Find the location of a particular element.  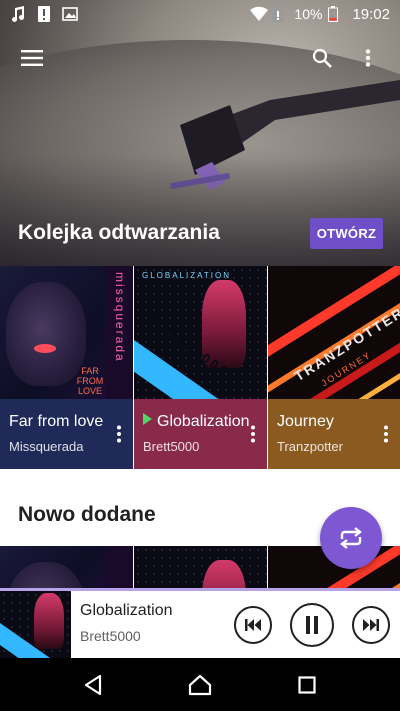

album-art-text: missquerada is located at coordinates (120, 317).